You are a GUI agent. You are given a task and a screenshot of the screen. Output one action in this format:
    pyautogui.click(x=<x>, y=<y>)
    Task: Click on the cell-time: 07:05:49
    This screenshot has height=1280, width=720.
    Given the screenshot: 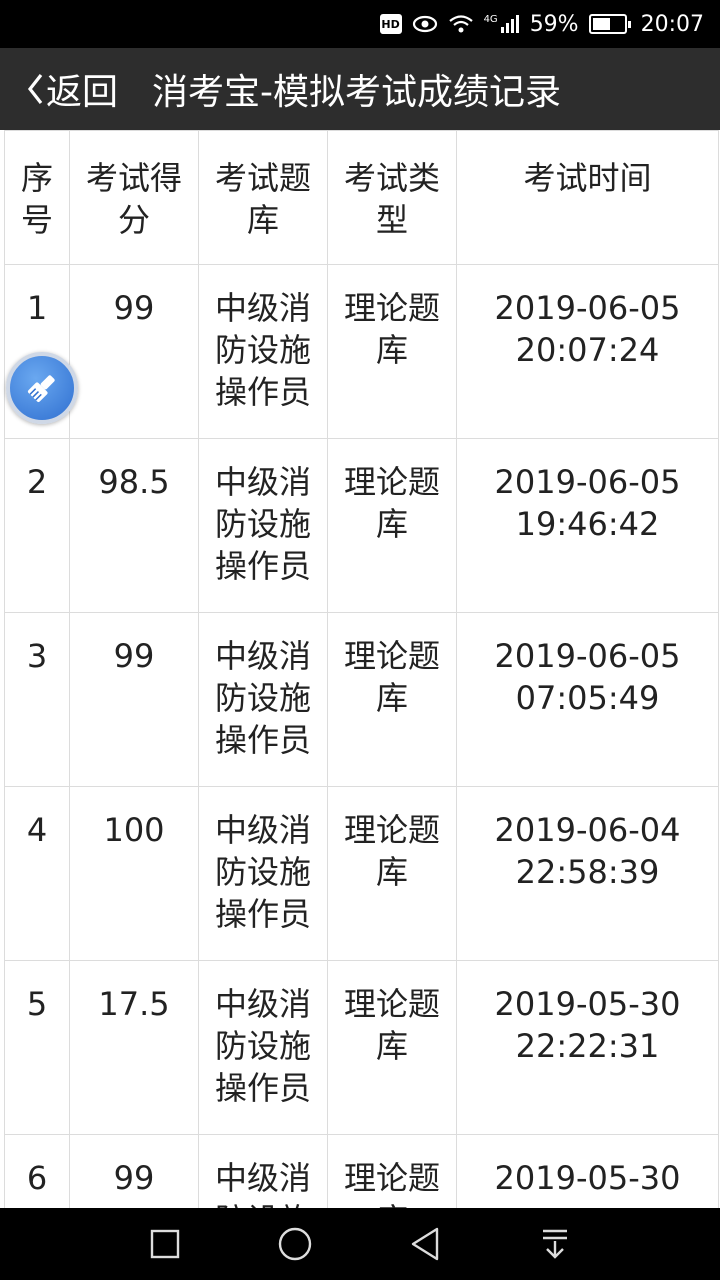 What is the action you would take?
    pyautogui.click(x=587, y=698)
    